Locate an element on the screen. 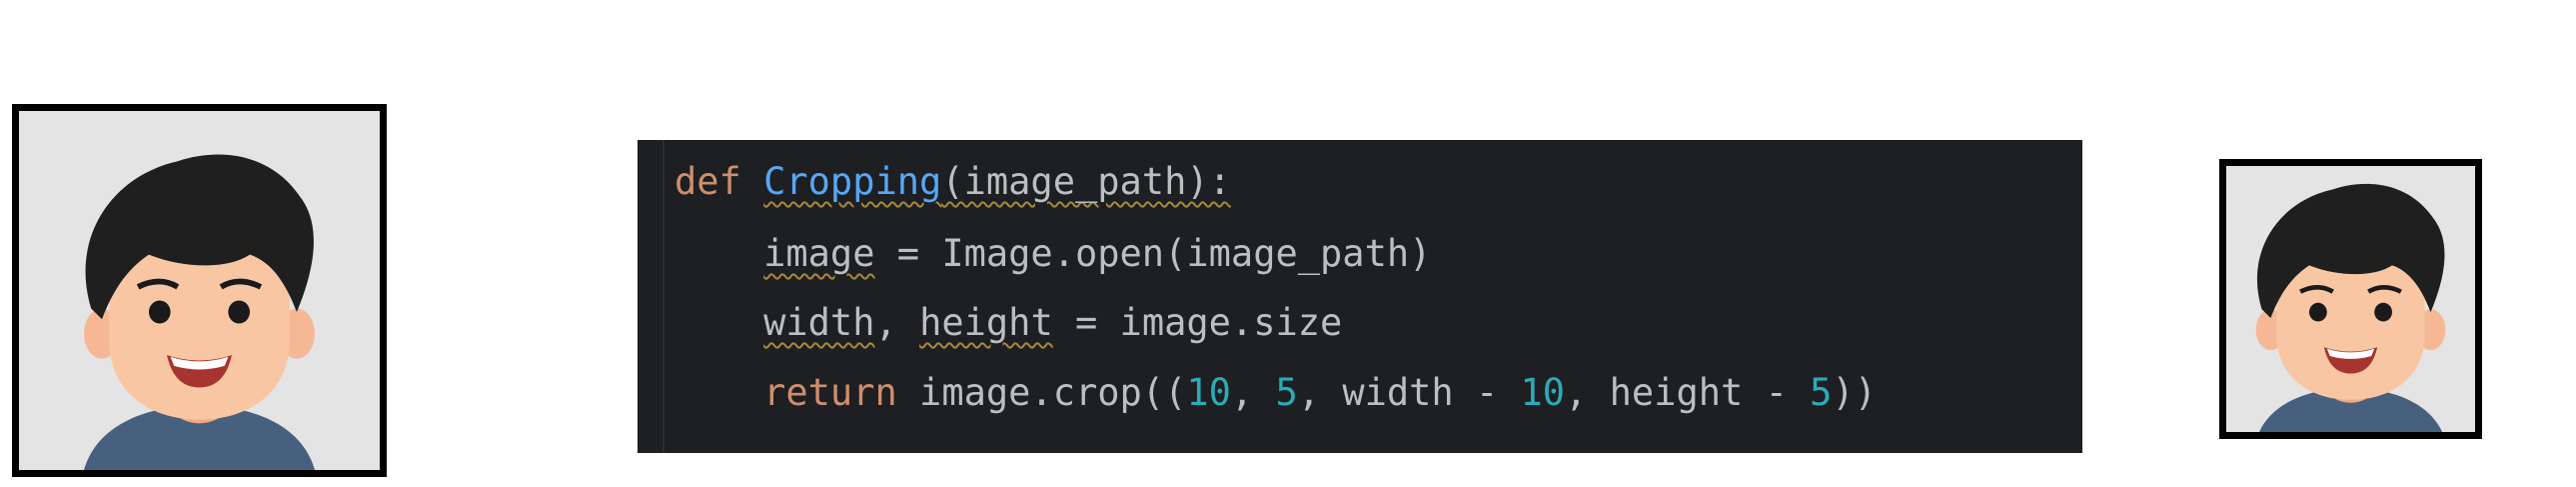 The height and width of the screenshot is (487, 2576). code-token: height is located at coordinates (986, 322).